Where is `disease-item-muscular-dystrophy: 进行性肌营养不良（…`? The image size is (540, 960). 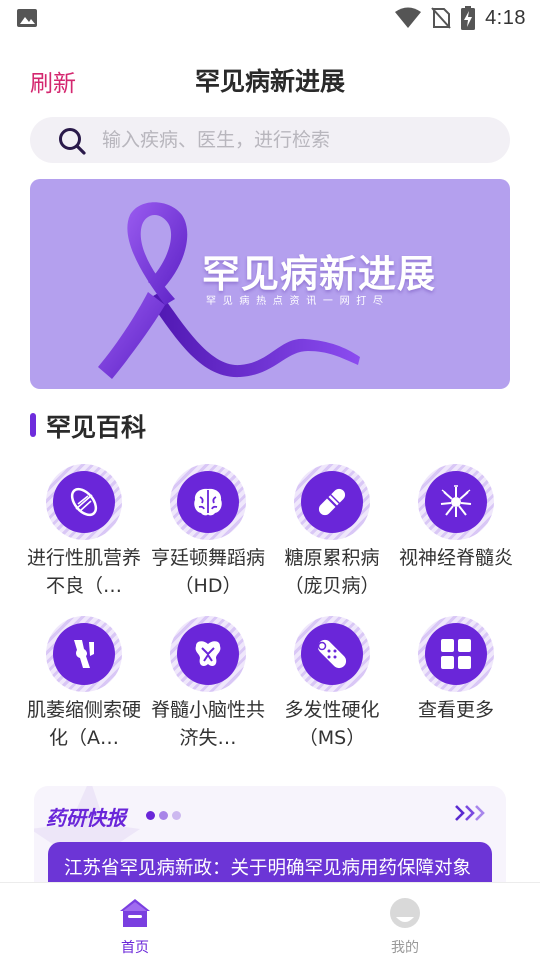 disease-item-muscular-dystrophy: 进行性肌营养不良（… is located at coordinates (84, 537).